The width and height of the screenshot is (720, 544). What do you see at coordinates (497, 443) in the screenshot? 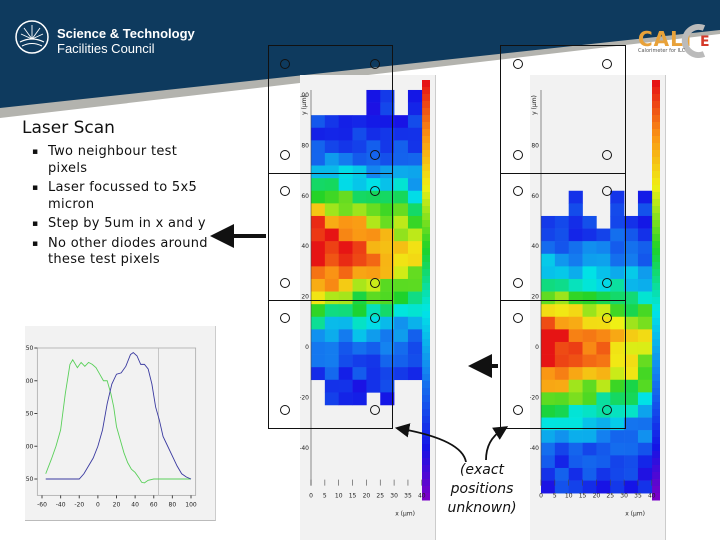
I see `callout-arrow-icon` at bounding box center [497, 443].